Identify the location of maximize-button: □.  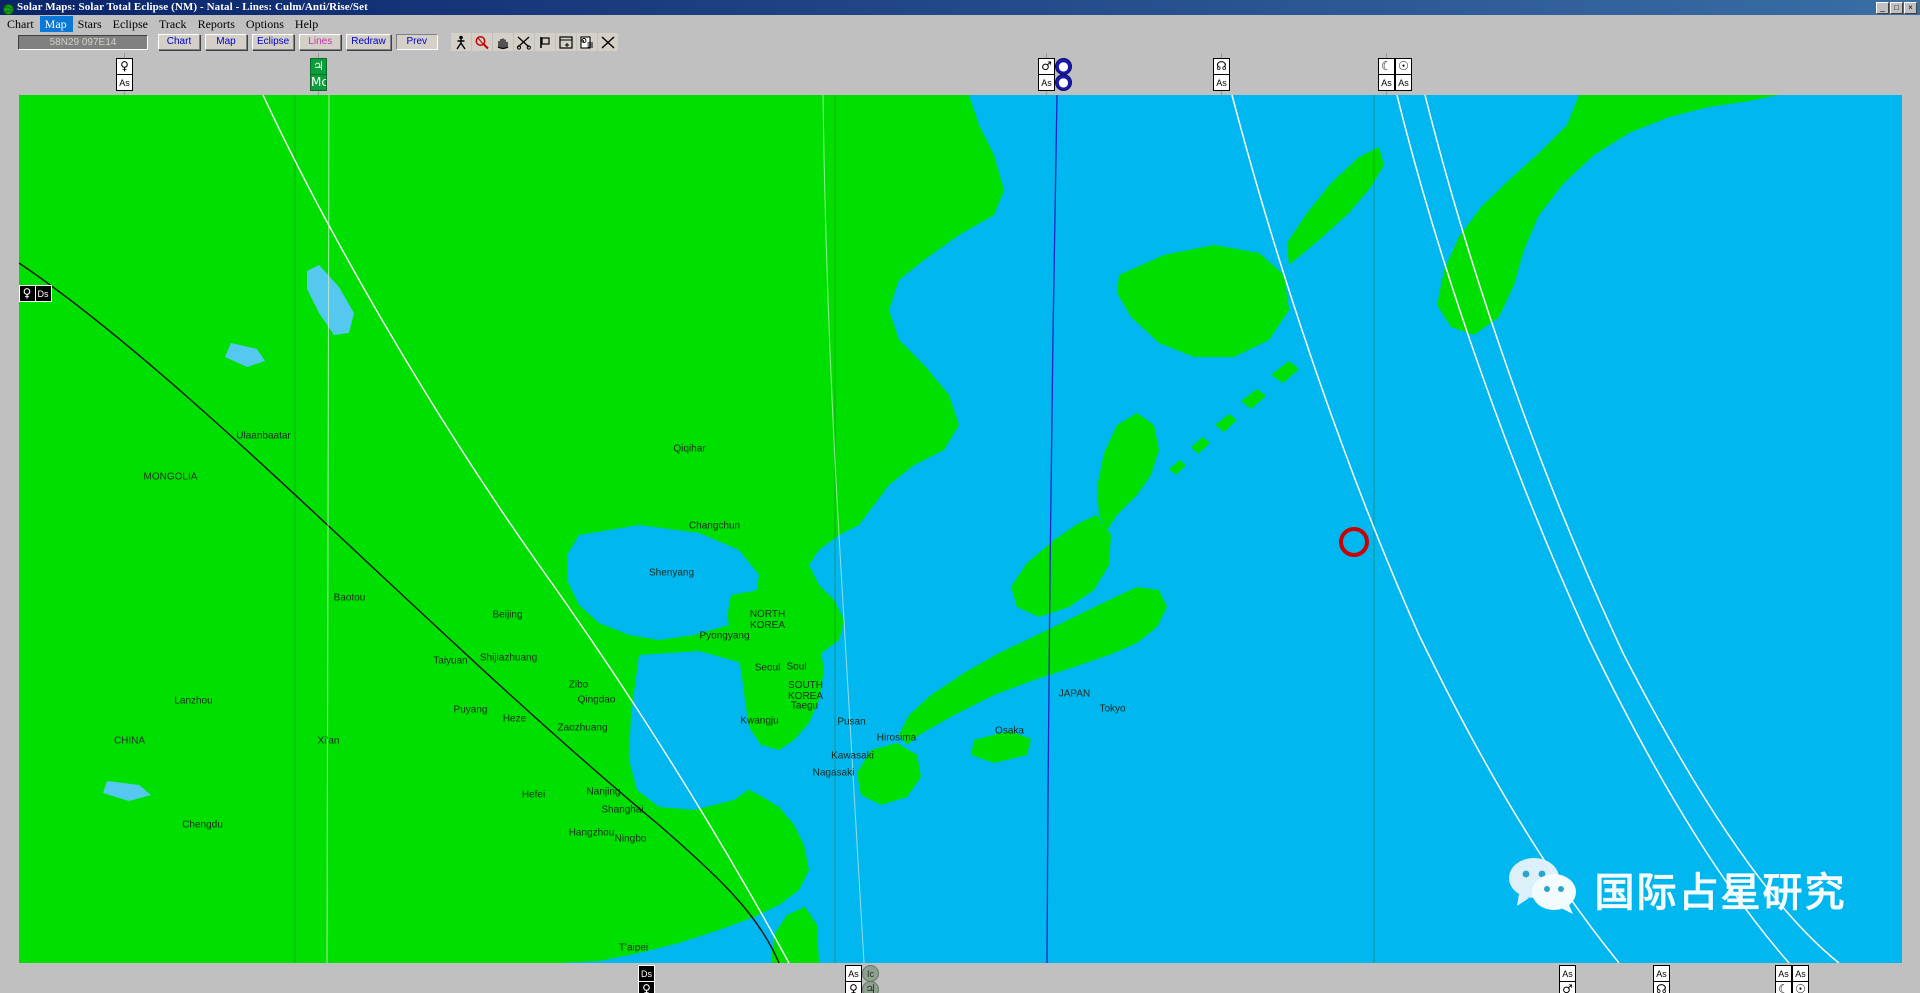
(1896, 7).